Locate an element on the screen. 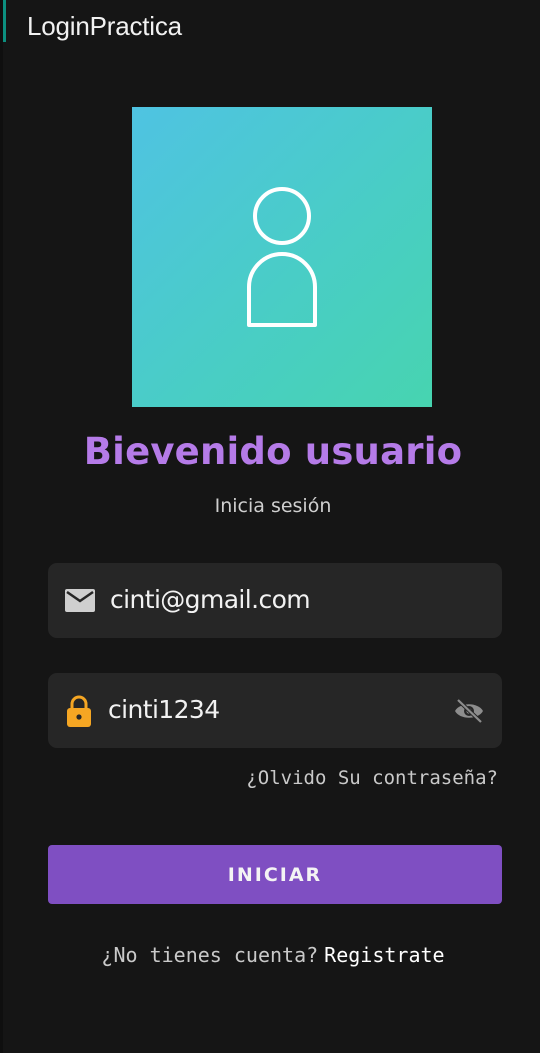  register-link: Registrate is located at coordinates (384, 955).